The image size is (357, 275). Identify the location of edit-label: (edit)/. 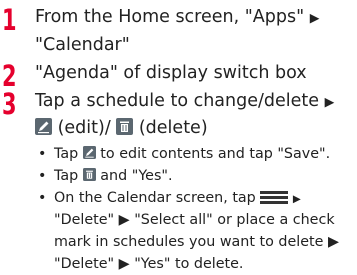
(81, 128).